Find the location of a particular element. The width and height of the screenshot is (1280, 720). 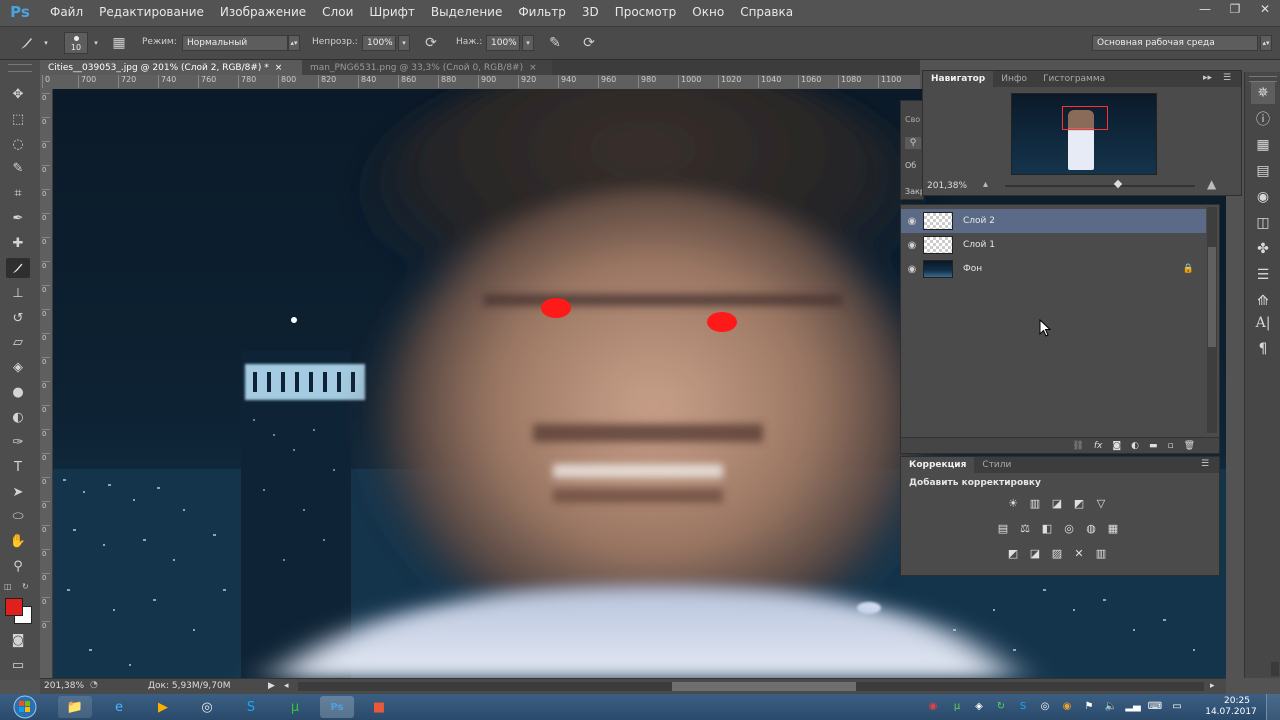

color-balance-icon: ⚖ is located at coordinates (1025, 528).